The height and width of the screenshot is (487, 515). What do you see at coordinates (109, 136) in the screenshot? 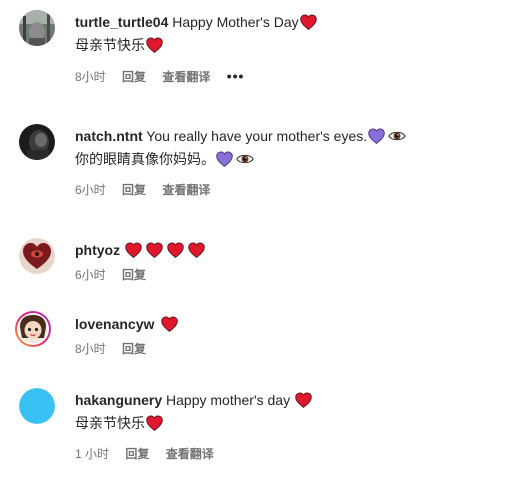
I see `username: natch.ntnt` at bounding box center [109, 136].